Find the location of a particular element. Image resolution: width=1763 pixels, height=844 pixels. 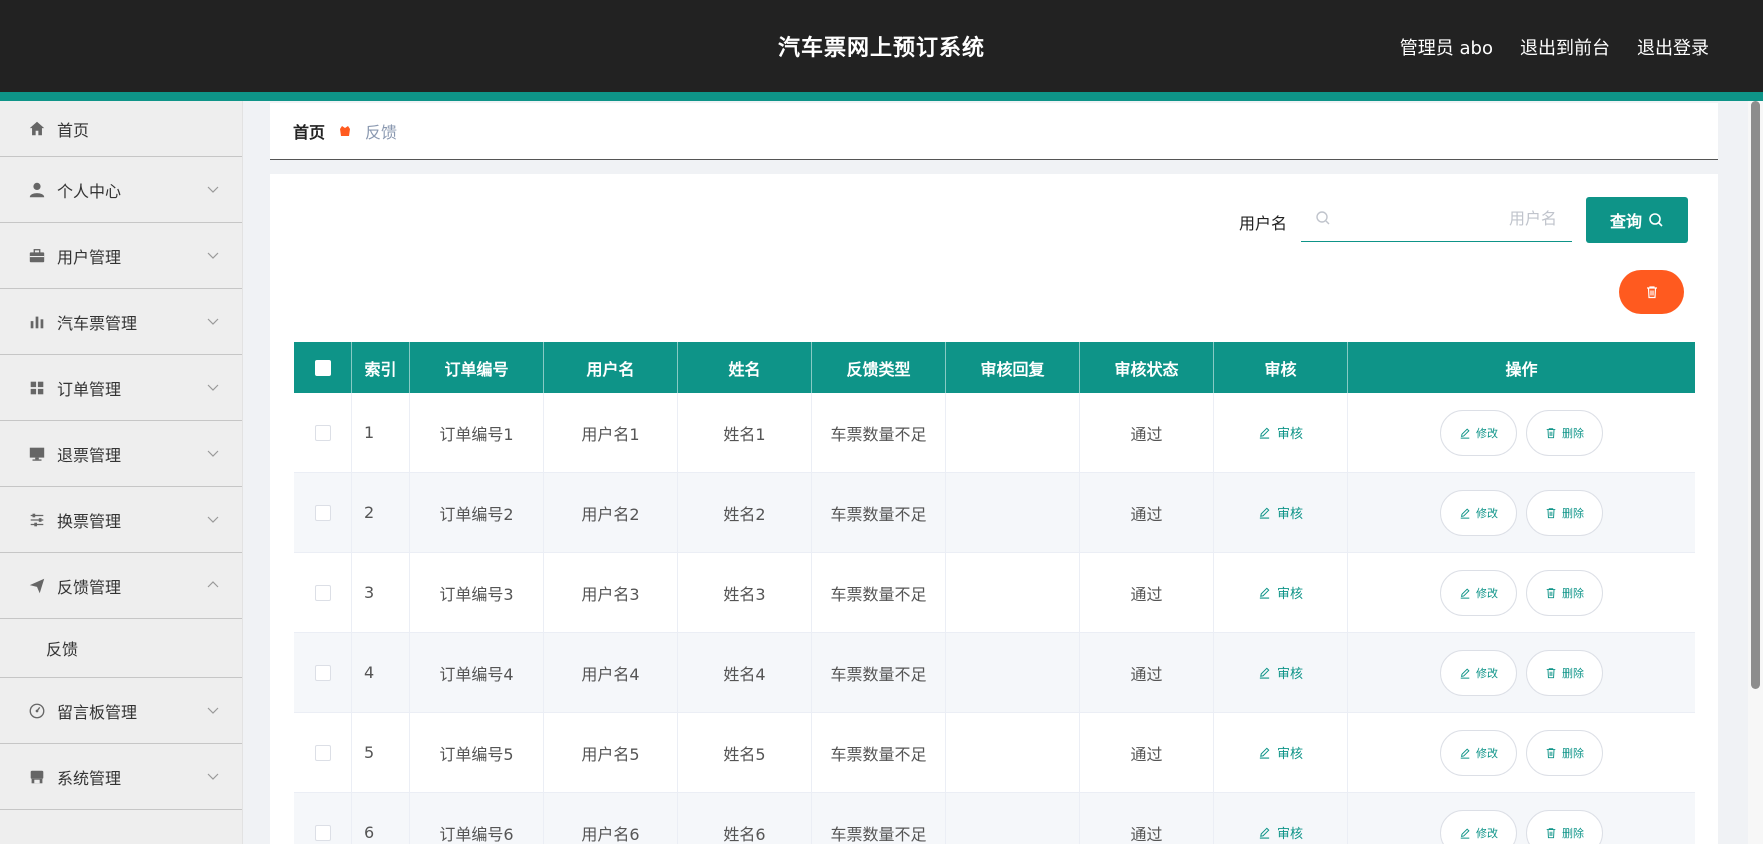

sidebar-item-home: 首页 is located at coordinates (121, 129).